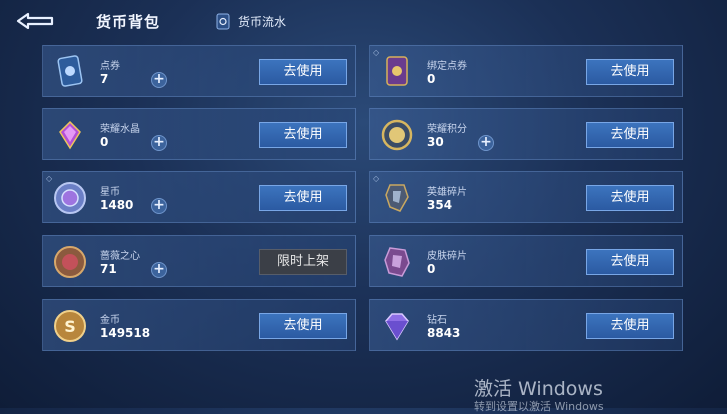 This screenshot has width=727, height=414. What do you see at coordinates (444, 333) in the screenshot?
I see `currency-count: 8843` at bounding box center [444, 333].